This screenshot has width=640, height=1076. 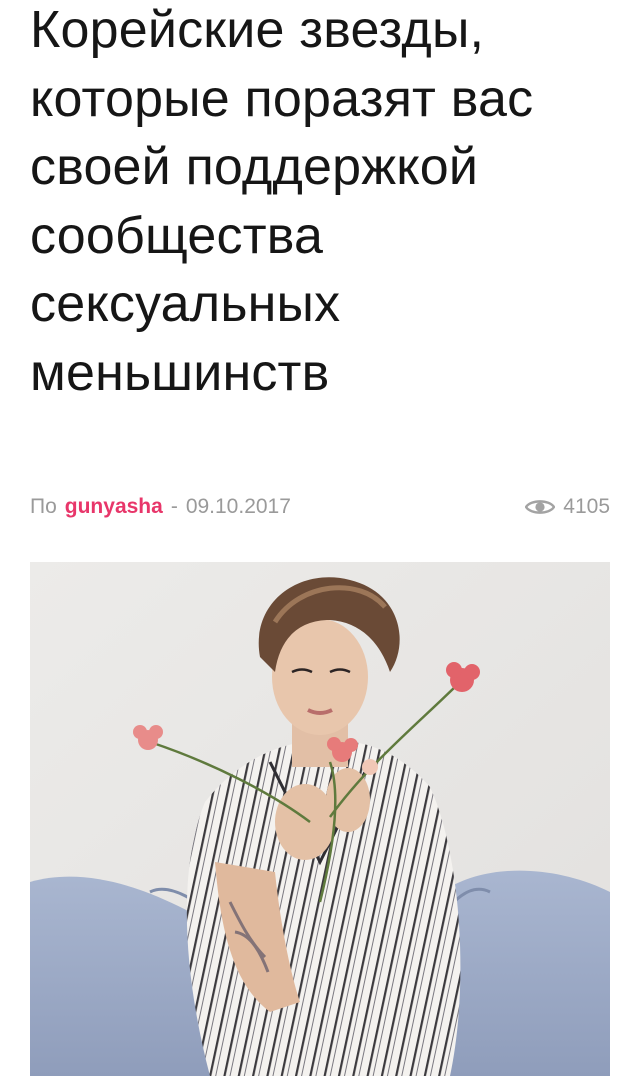 What do you see at coordinates (43, 506) in the screenshot?
I see `byline-prefix: По` at bounding box center [43, 506].